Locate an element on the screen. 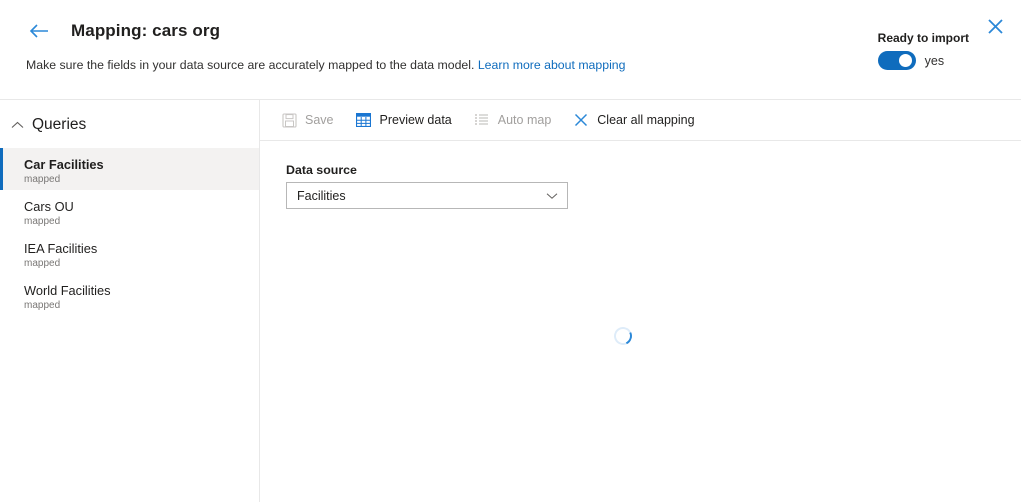 This screenshot has height=502, width=1021. auto-map-button-label: Auto map is located at coordinates (524, 120).